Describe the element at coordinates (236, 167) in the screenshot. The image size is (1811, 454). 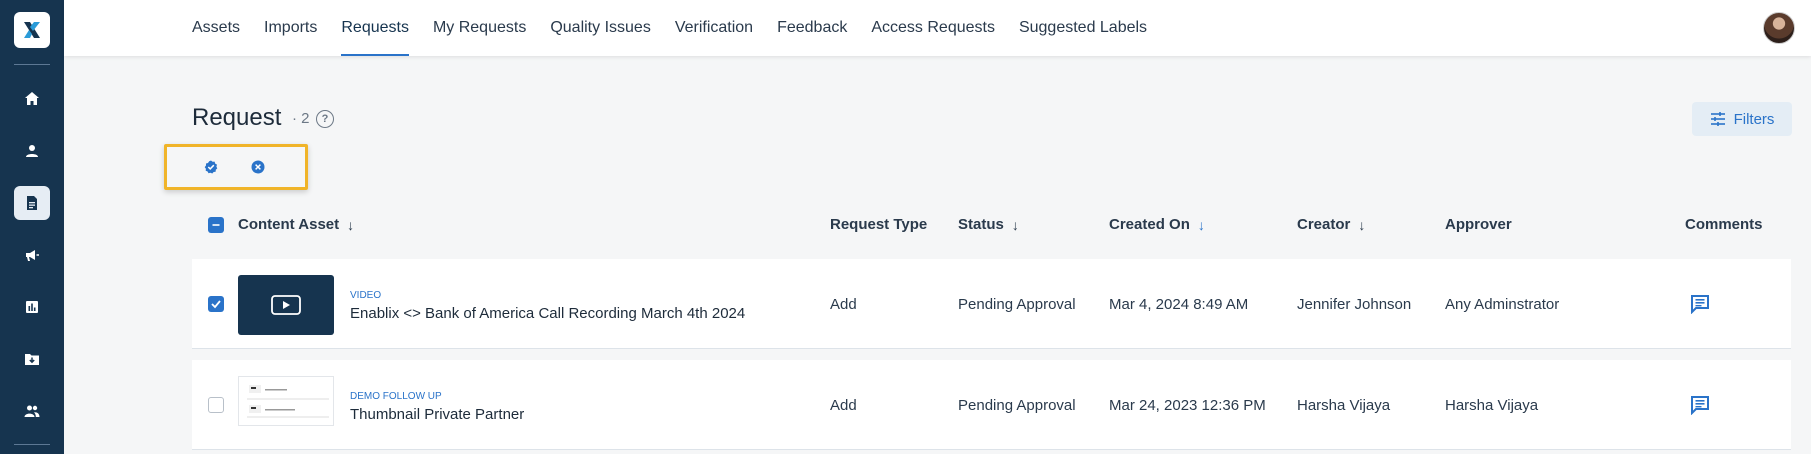
I see `bulk-actions-highlight` at that location.